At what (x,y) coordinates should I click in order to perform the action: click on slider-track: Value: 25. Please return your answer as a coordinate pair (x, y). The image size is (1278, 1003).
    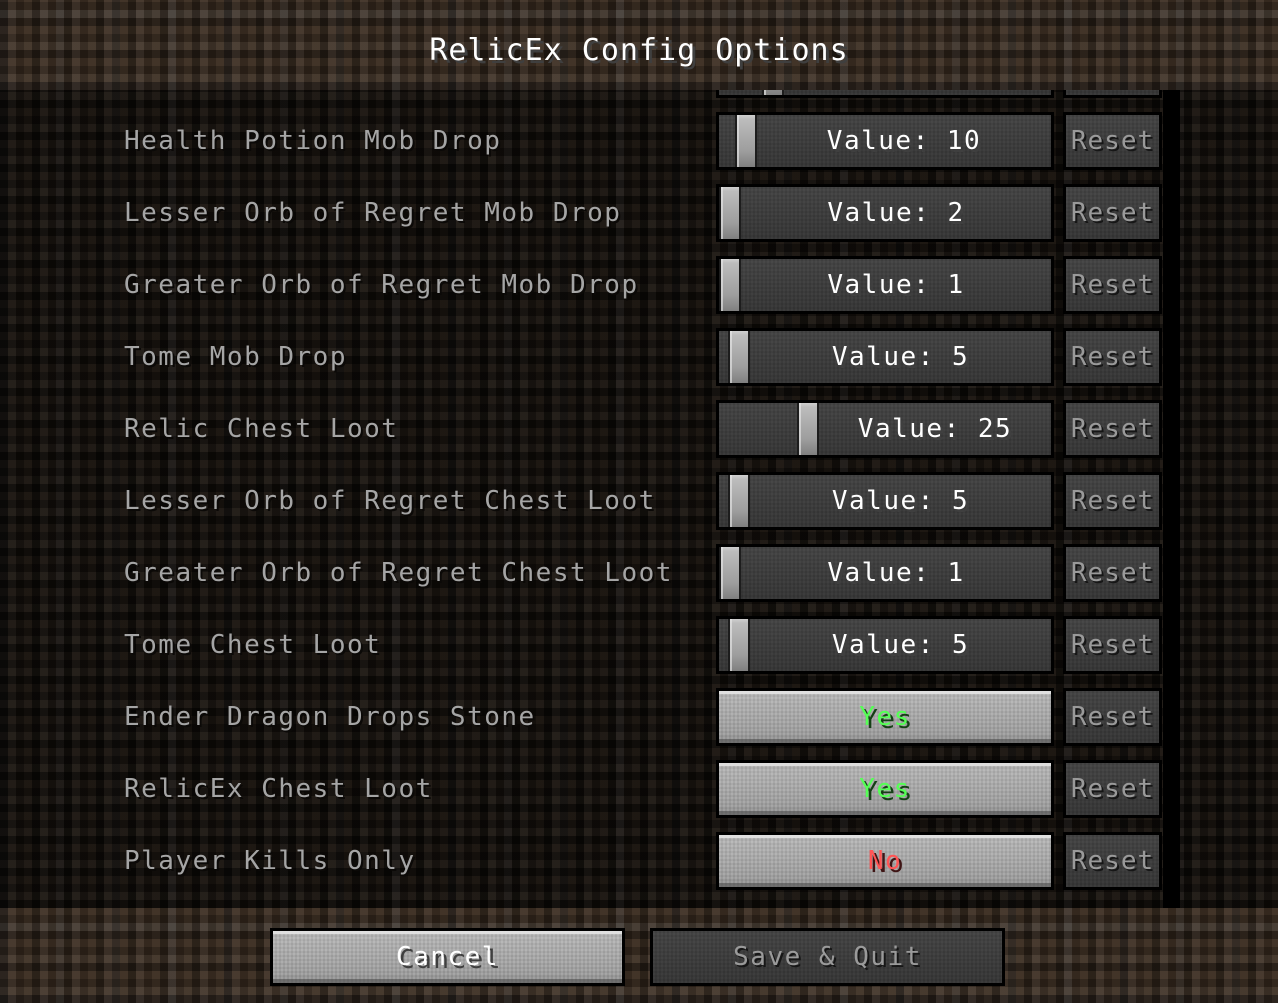
    Looking at the image, I should click on (885, 429).